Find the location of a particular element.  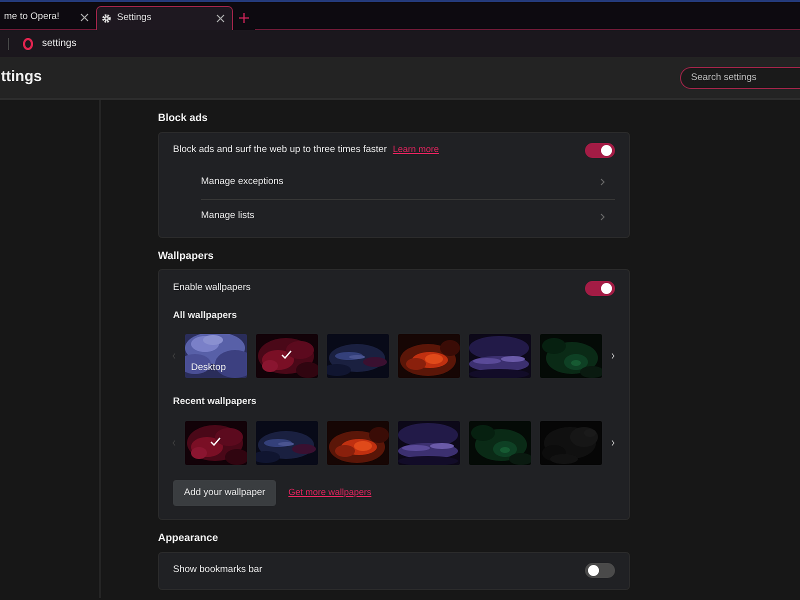

section-title: Block ads is located at coordinates (183, 118).